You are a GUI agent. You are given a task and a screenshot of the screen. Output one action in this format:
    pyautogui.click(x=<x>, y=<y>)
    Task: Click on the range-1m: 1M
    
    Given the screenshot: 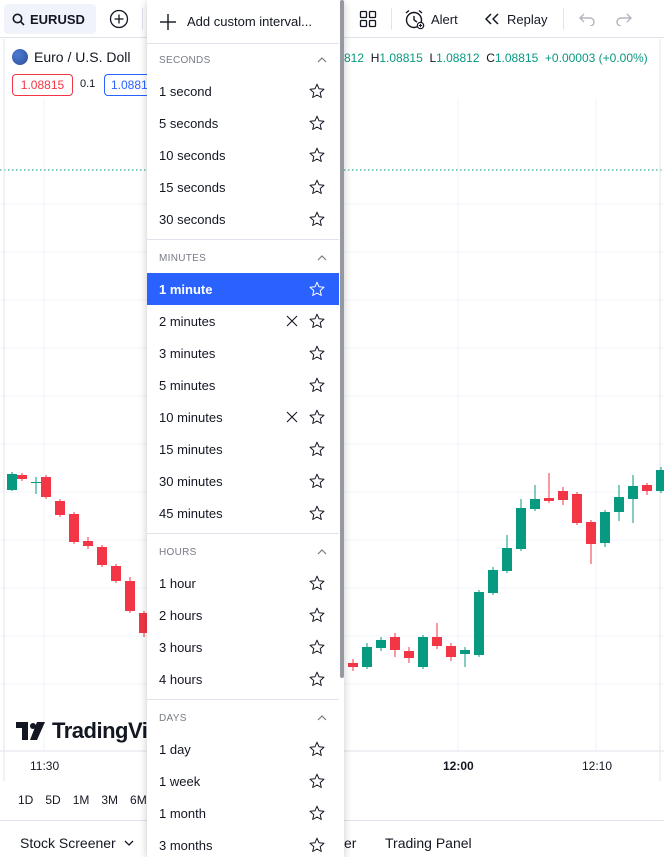 What is the action you would take?
    pyautogui.click(x=81, y=800)
    